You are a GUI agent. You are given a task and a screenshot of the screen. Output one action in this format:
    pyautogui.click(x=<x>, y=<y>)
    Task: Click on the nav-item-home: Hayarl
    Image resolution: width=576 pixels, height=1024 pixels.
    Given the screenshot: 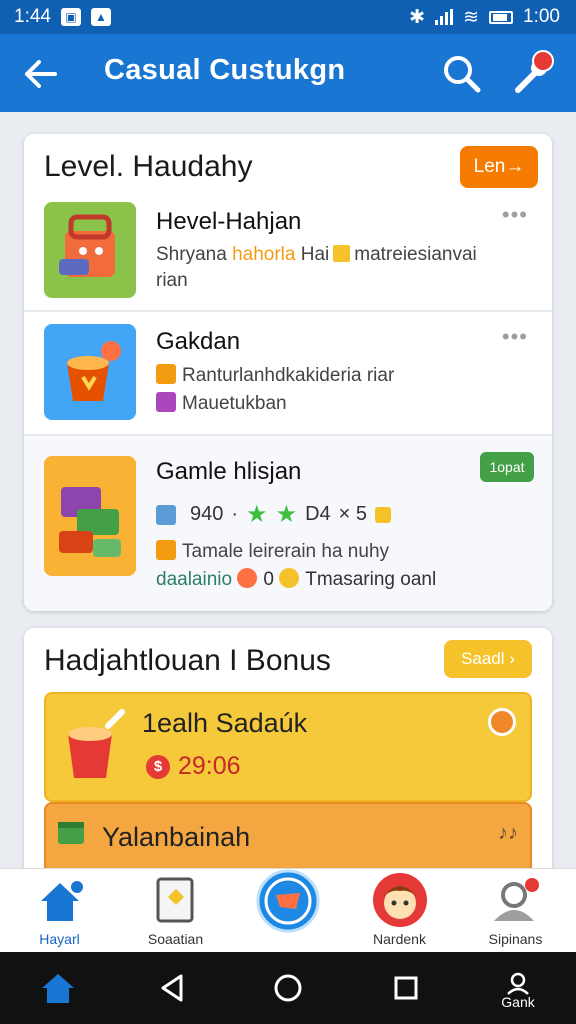 What is the action you would take?
    pyautogui.click(x=59, y=911)
    